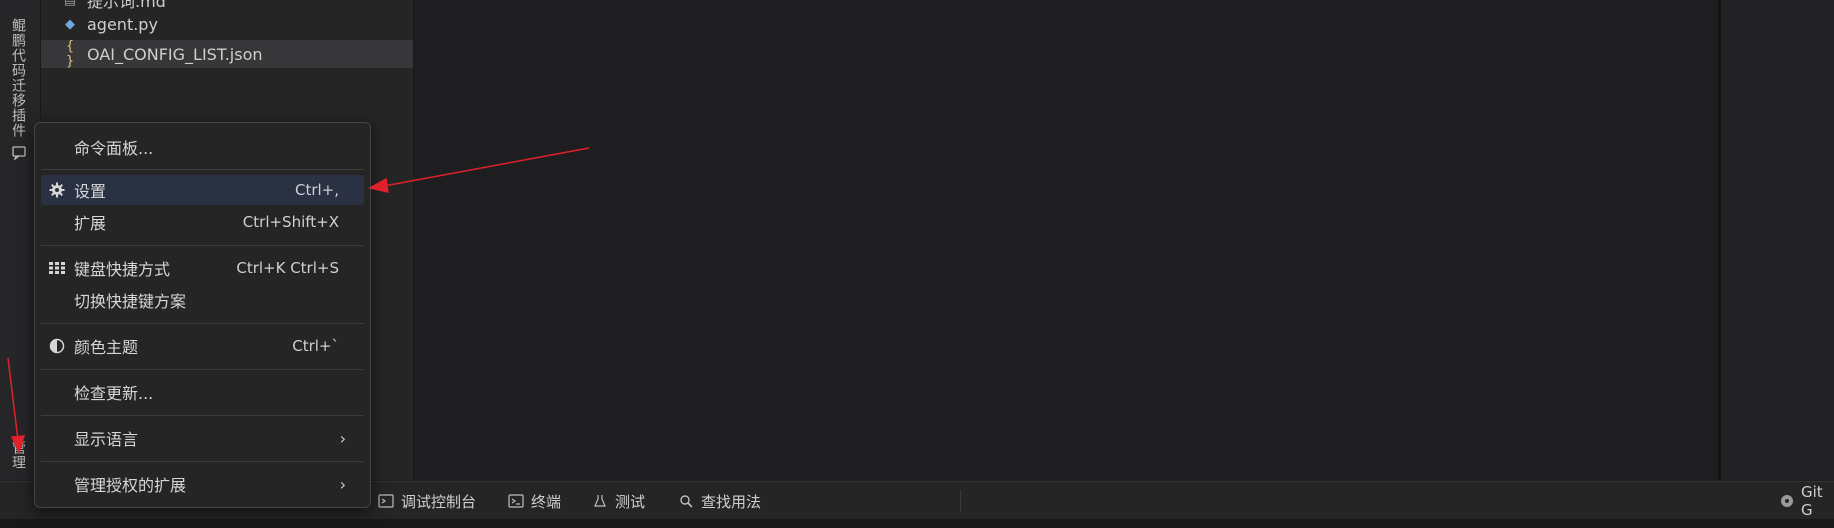  I want to click on debug-console-icon, so click(386, 501).